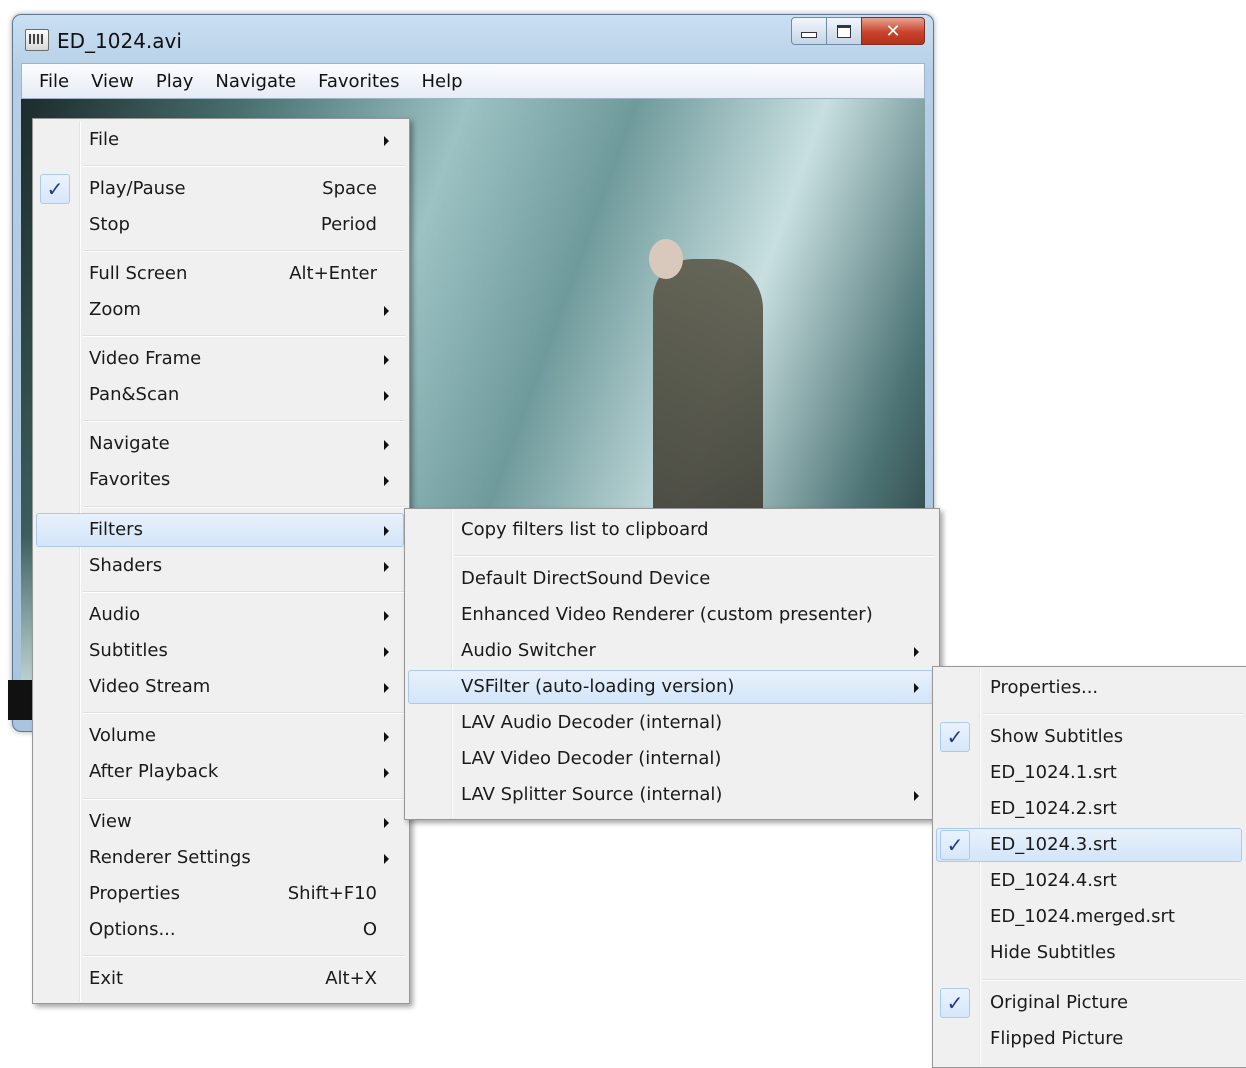 The width and height of the screenshot is (1246, 1068). Describe the element at coordinates (220, 858) in the screenshot. I see `context-menu-item-renderer-settings: Renderer Settings` at that location.